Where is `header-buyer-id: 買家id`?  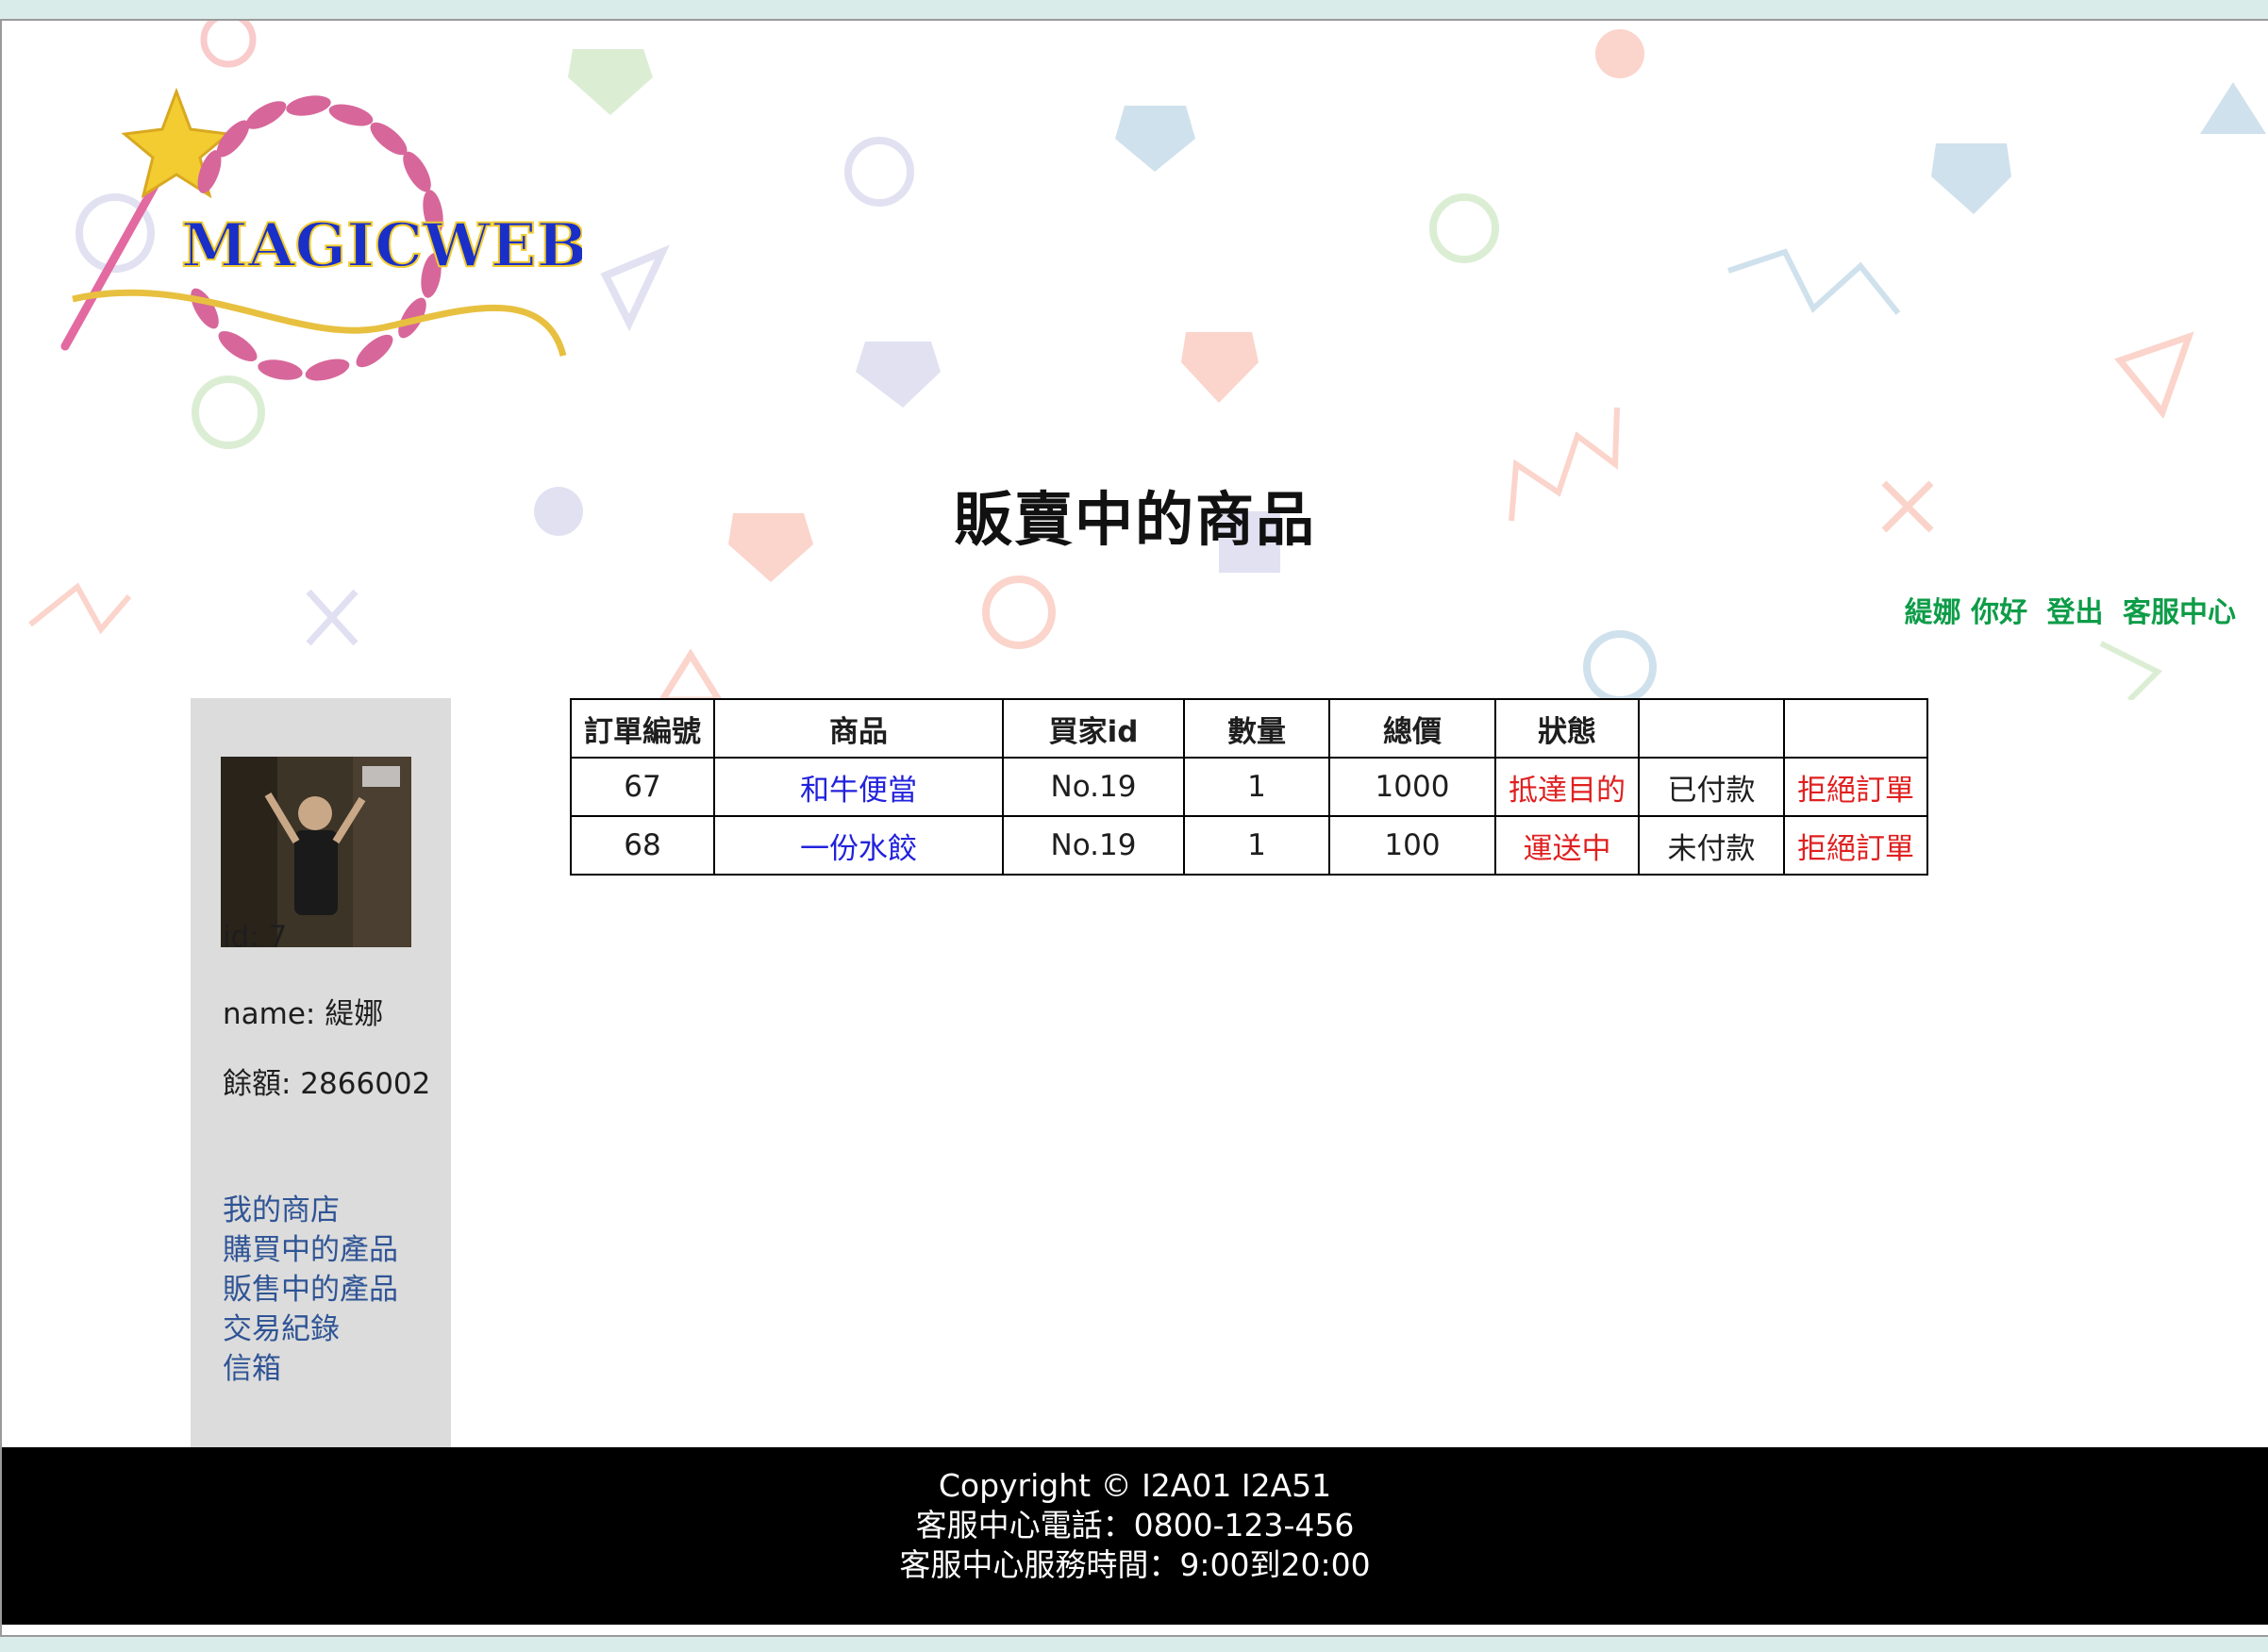
header-buyer-id: 買家id is located at coordinates (1094, 728).